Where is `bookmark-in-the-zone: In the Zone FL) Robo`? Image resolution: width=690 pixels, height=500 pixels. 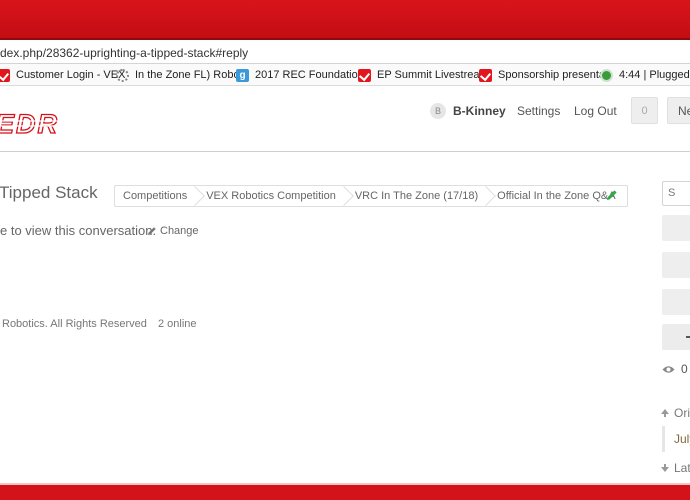 bookmark-in-the-zone: In the Zone FL) Robo is located at coordinates (178, 75).